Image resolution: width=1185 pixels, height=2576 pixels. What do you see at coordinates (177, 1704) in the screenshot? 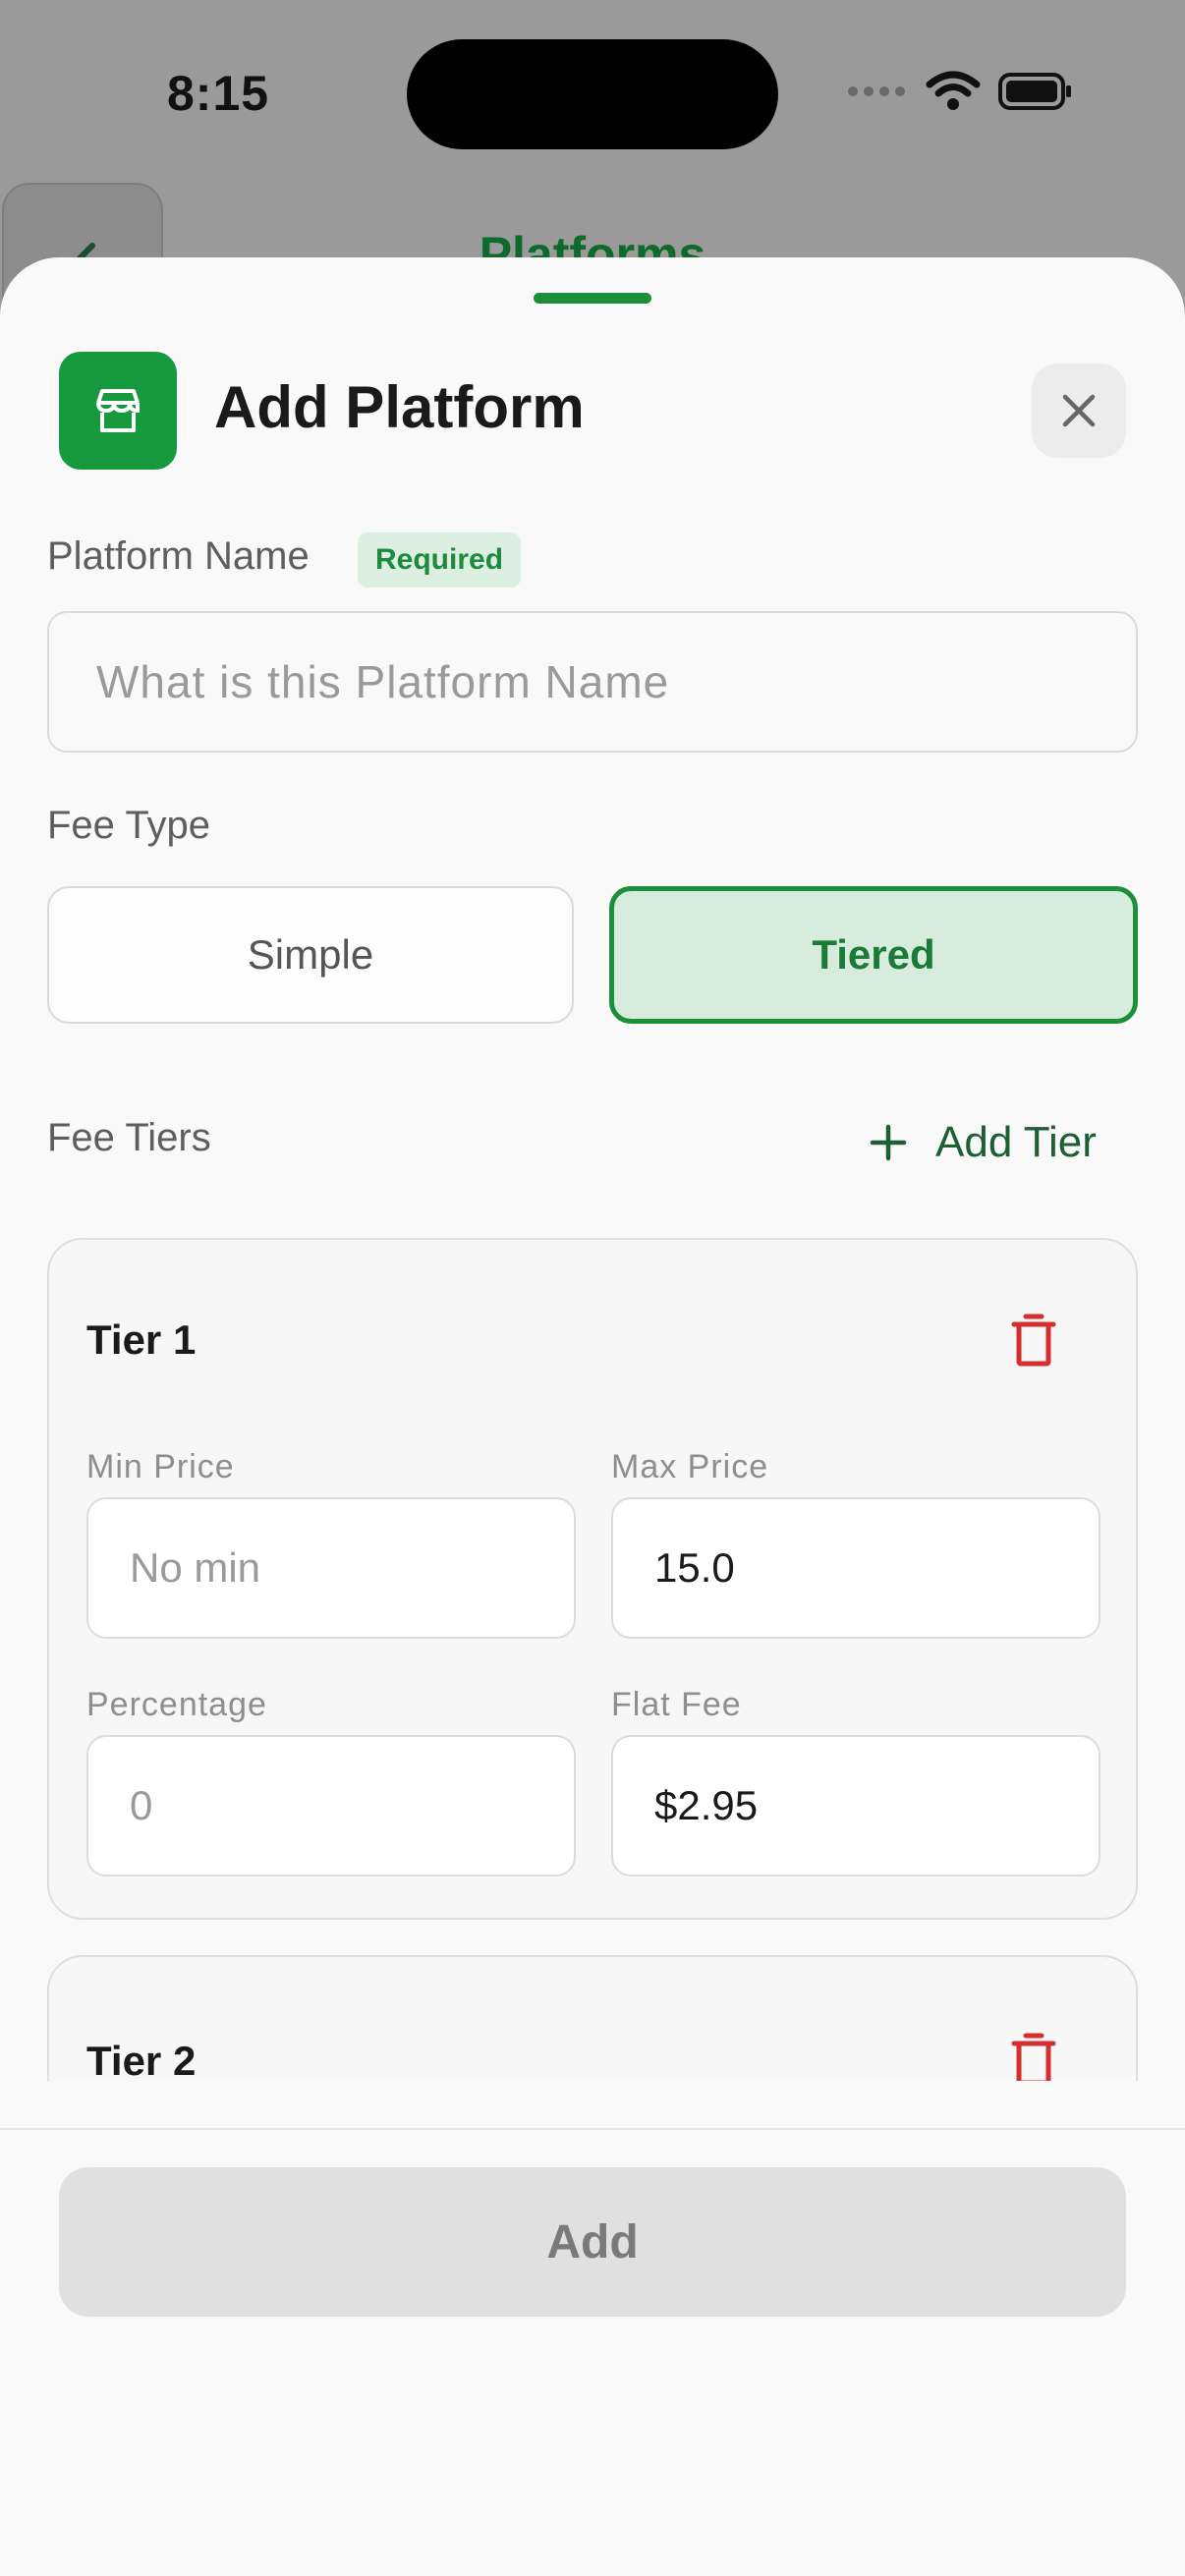
I see `percentage-label: Percentage` at bounding box center [177, 1704].